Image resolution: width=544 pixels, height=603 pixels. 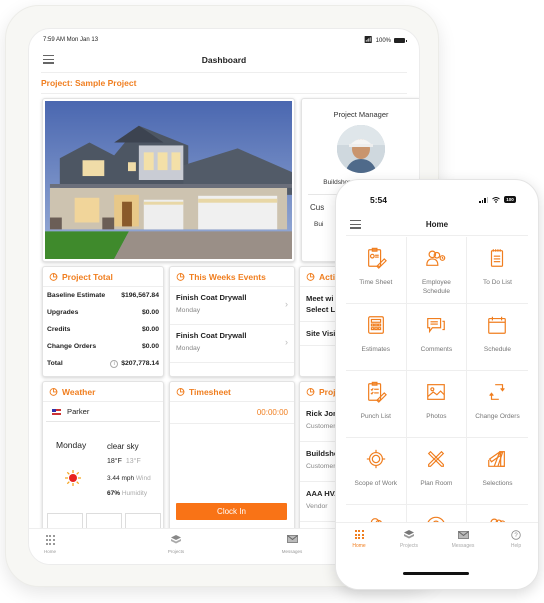 I want to click on tab-help: ? Help, so click(x=516, y=539).